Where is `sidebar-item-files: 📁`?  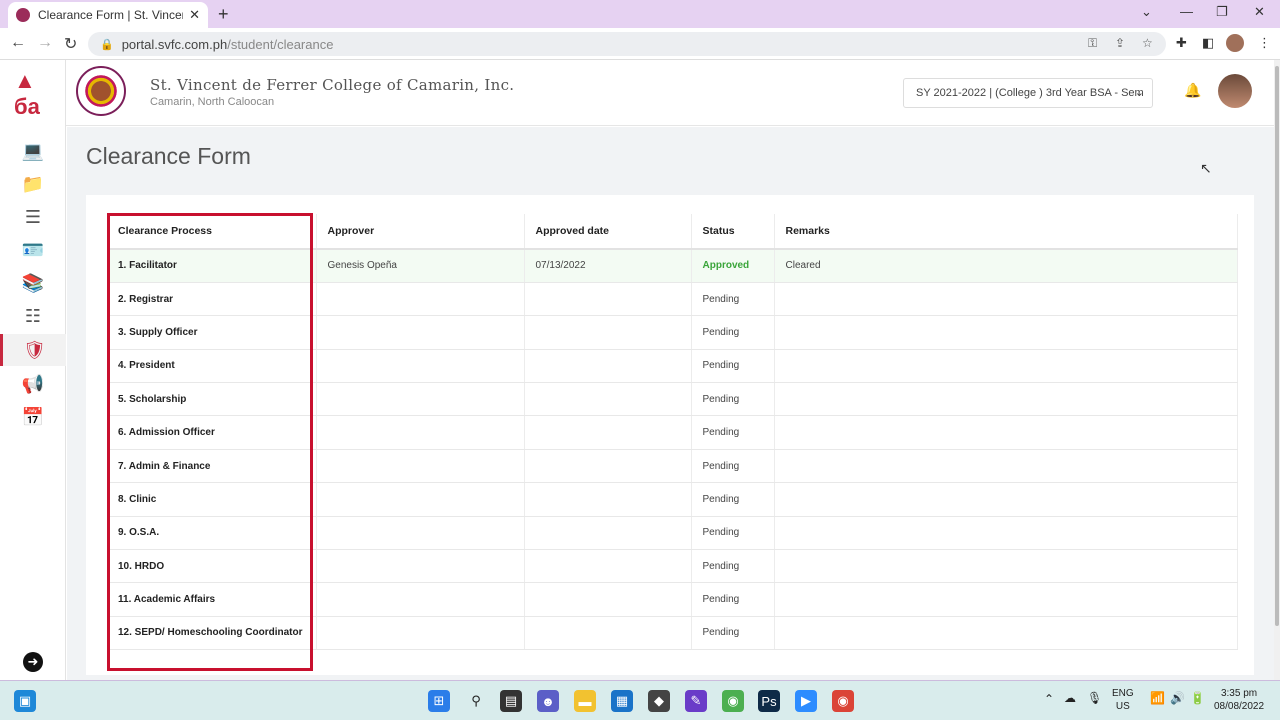
sidebar-item-files: 📁 is located at coordinates (33, 184).